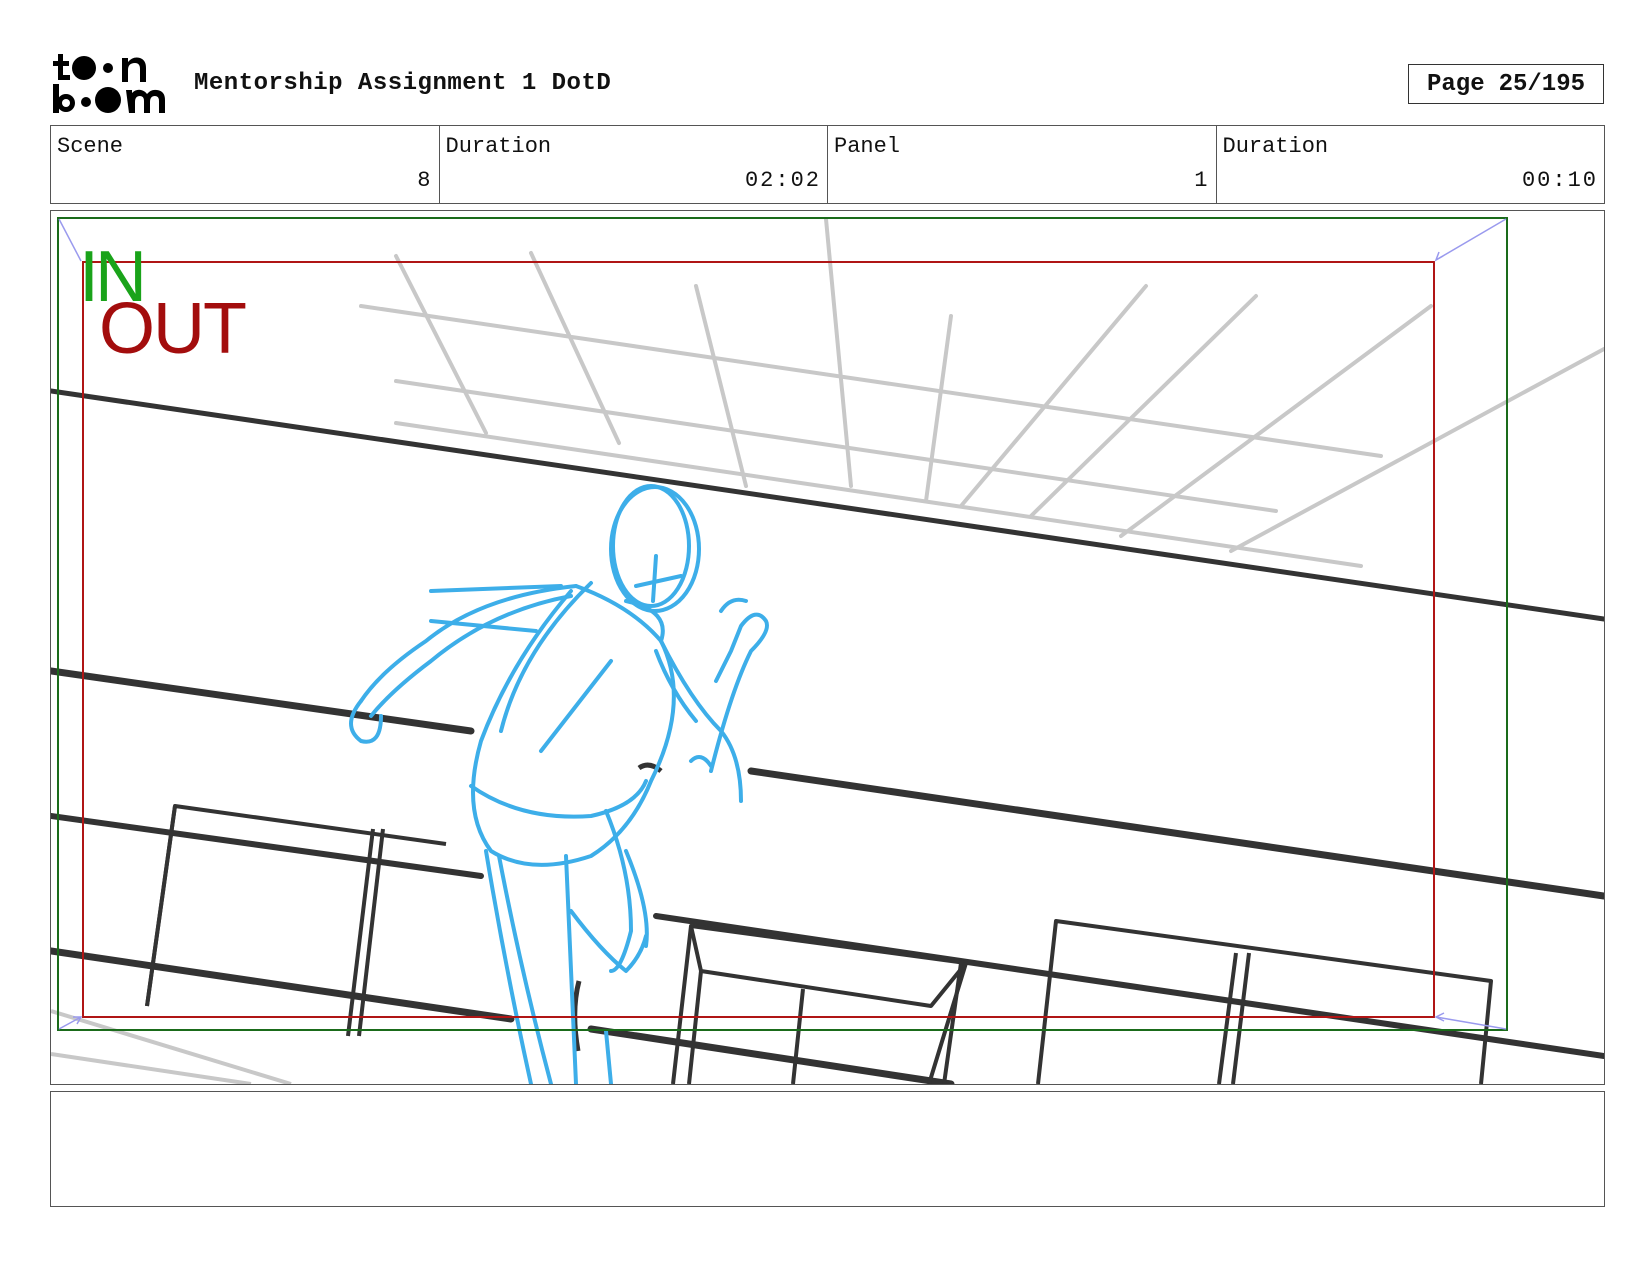 This screenshot has height=1275, width=1650. I want to click on scene-label: Scene, so click(90, 146).